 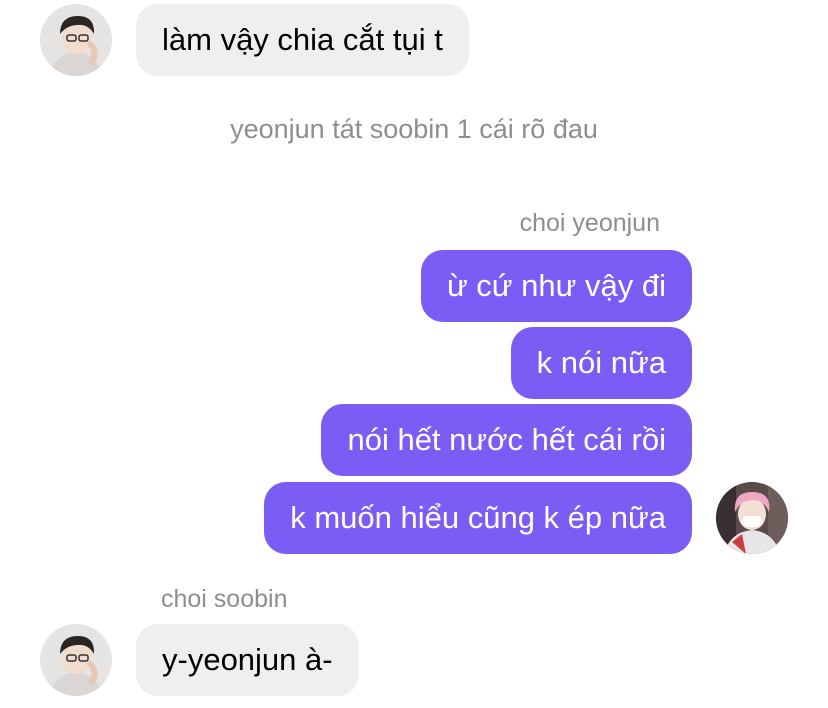 What do you see at coordinates (302, 40) in the screenshot?
I see `message-bubble-incoming: làm vậy chia cắt tụi t` at bounding box center [302, 40].